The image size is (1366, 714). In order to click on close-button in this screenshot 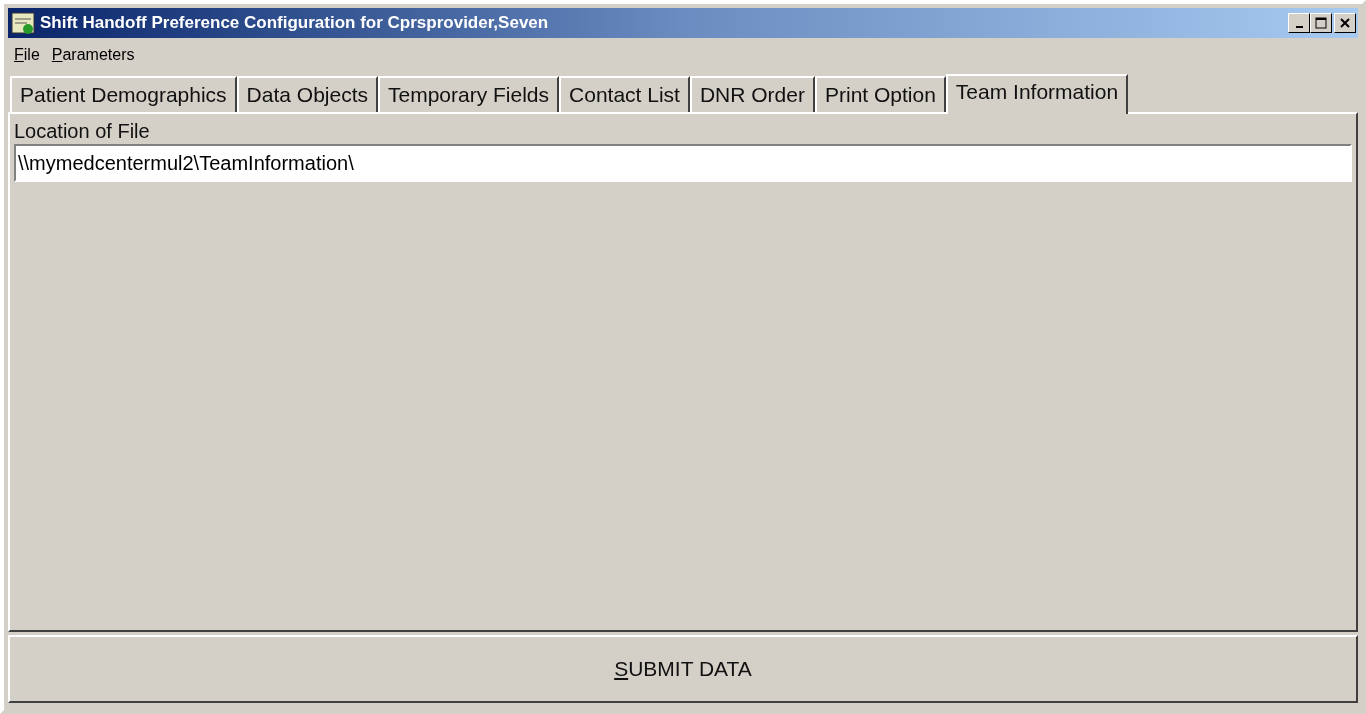, I will do `click(1345, 23)`.